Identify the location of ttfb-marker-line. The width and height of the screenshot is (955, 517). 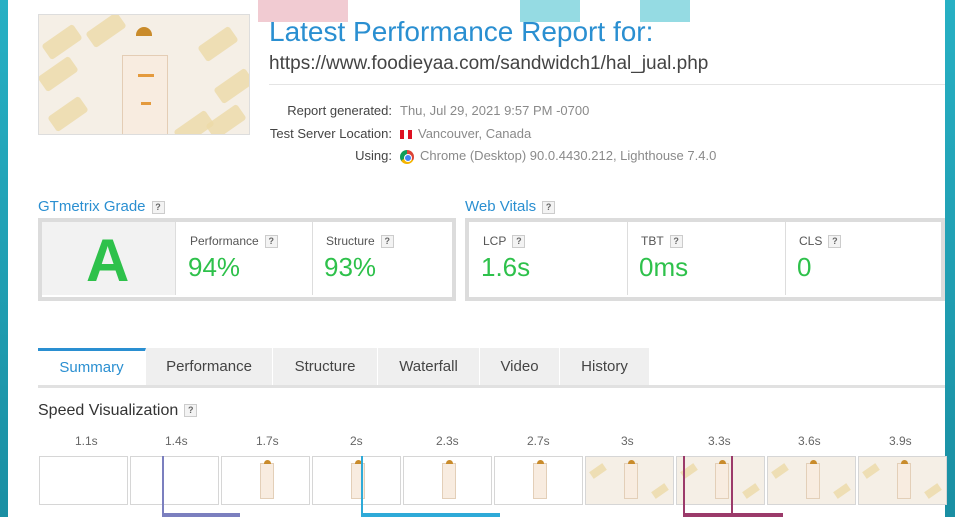
(201, 515).